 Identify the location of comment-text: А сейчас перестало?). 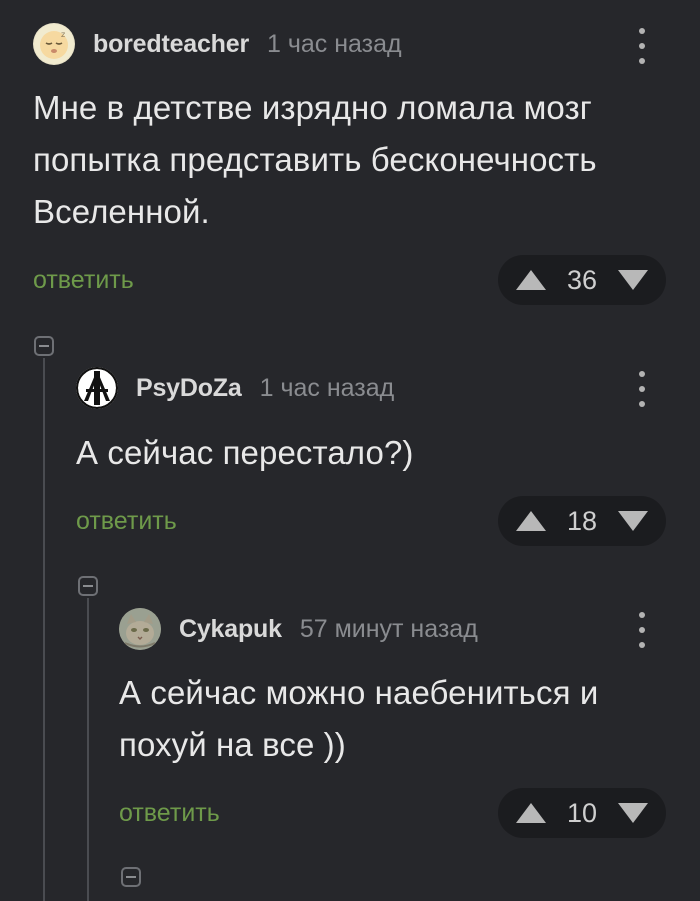
(245, 453).